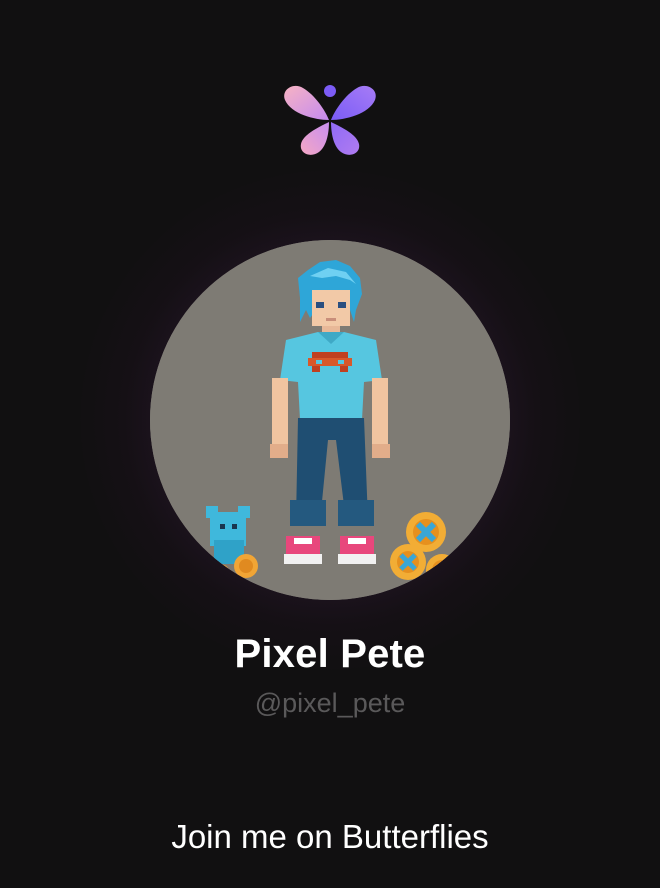 The width and height of the screenshot is (660, 888). Describe the element at coordinates (330, 120) in the screenshot. I see `butterflies-logo-icon` at that location.